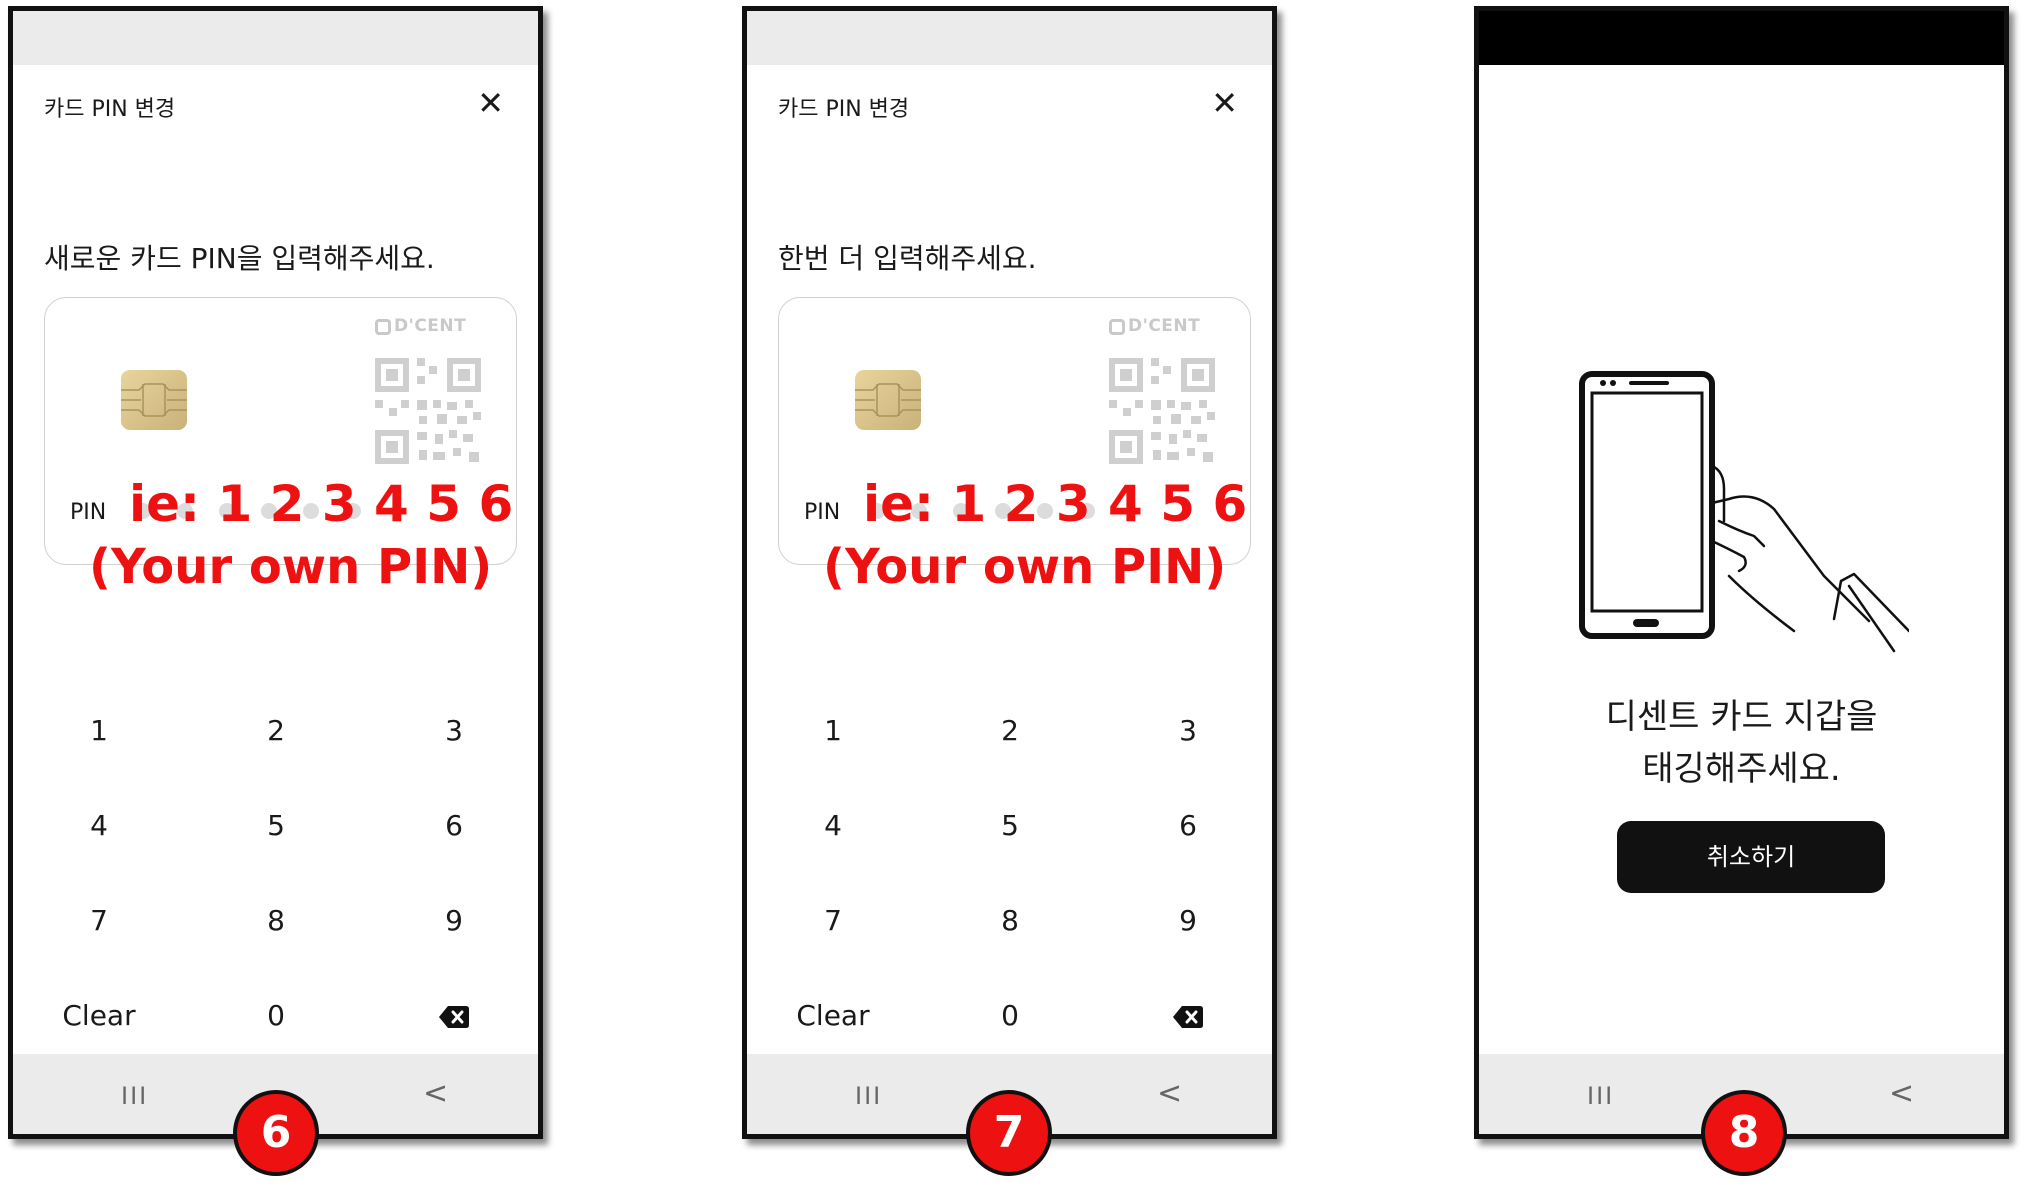  I want to click on step-badge-8: 8, so click(1744, 1133).